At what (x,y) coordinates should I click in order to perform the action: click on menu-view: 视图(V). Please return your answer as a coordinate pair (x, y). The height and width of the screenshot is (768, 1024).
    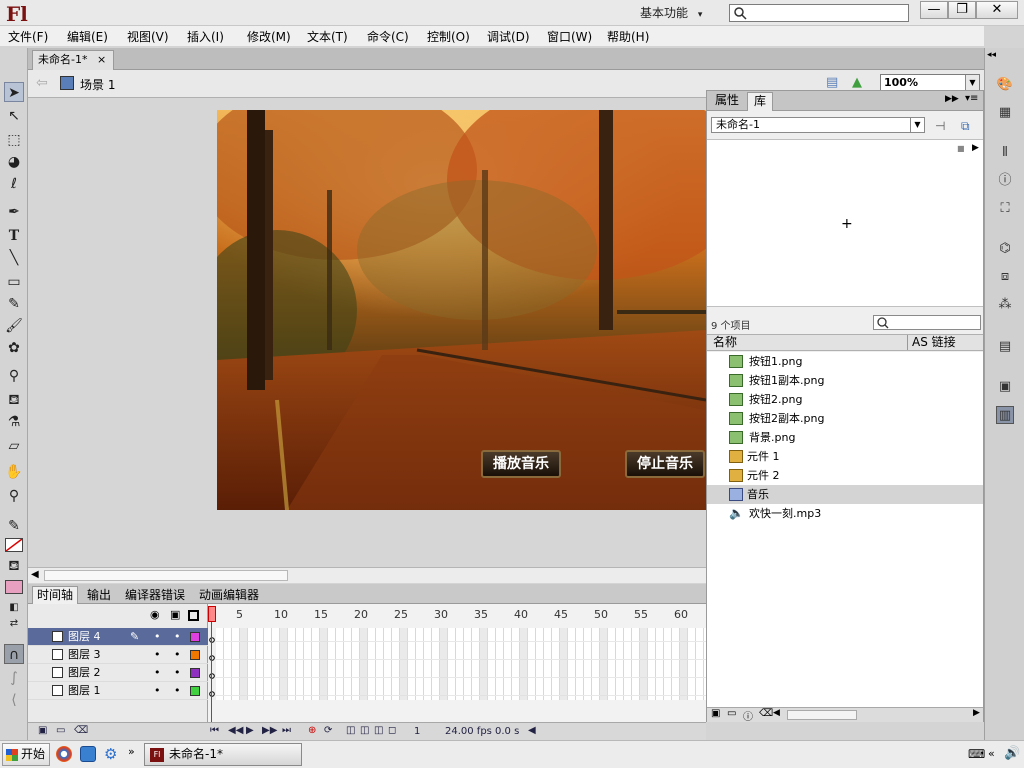
    Looking at the image, I should click on (148, 36).